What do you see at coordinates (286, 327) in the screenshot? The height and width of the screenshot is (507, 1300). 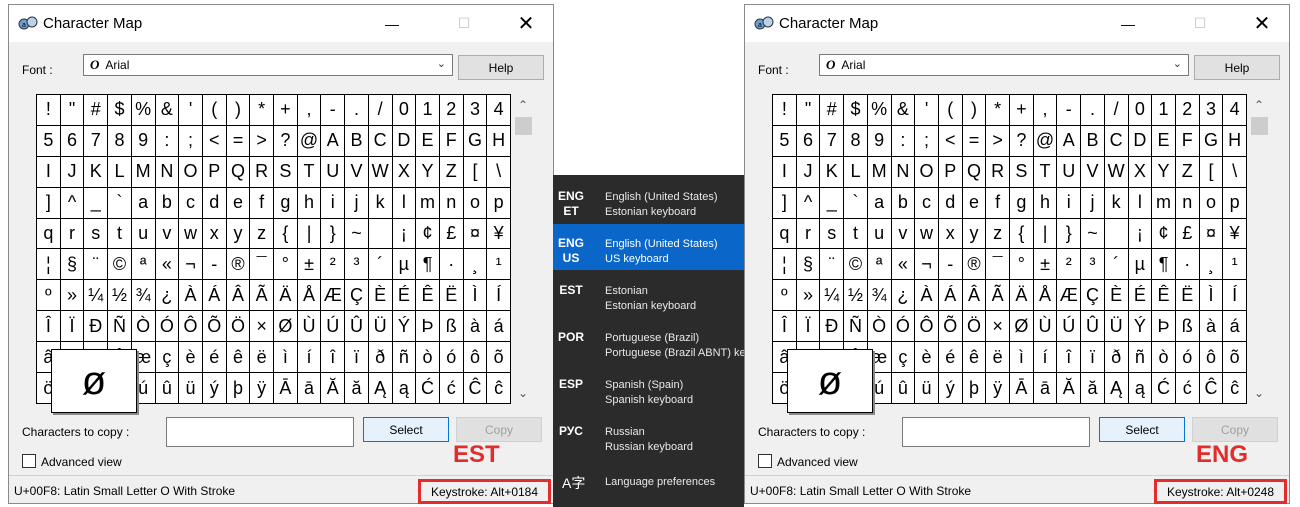 I see `char-cell: Ø` at bounding box center [286, 327].